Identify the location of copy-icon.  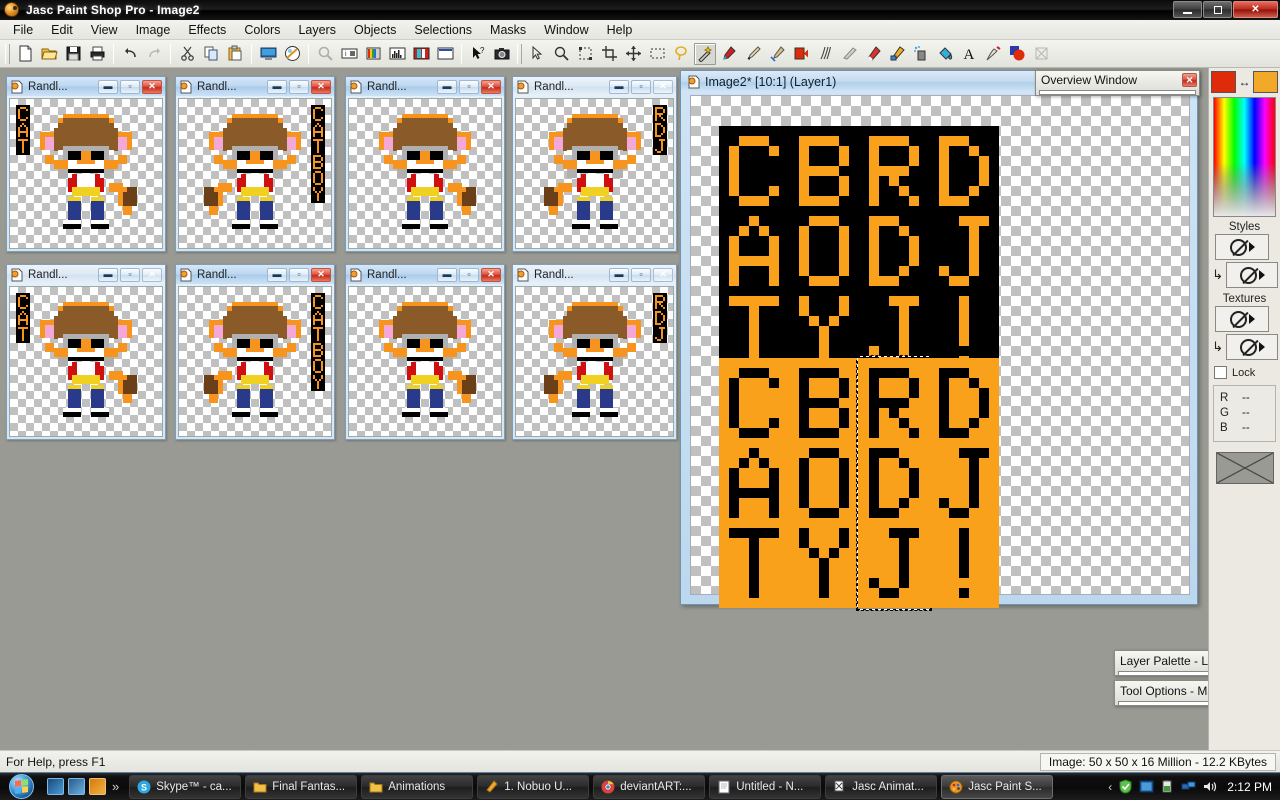
(211, 54).